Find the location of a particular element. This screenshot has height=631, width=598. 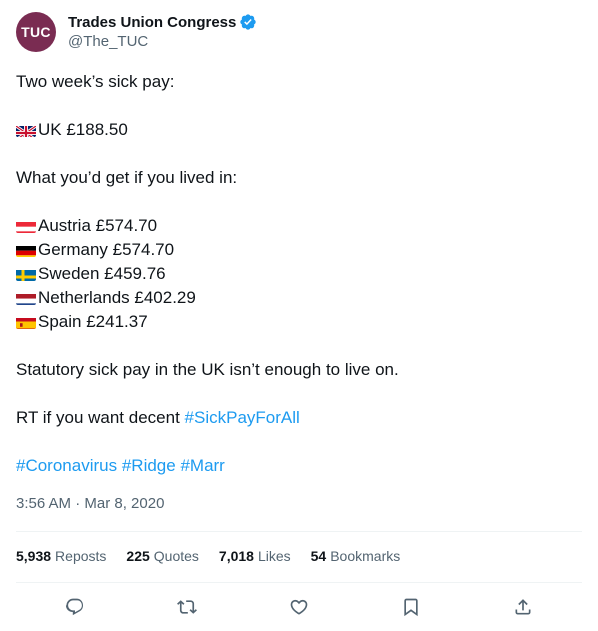

country-line-netherlands: Netherlands £402.29 is located at coordinates (299, 298).